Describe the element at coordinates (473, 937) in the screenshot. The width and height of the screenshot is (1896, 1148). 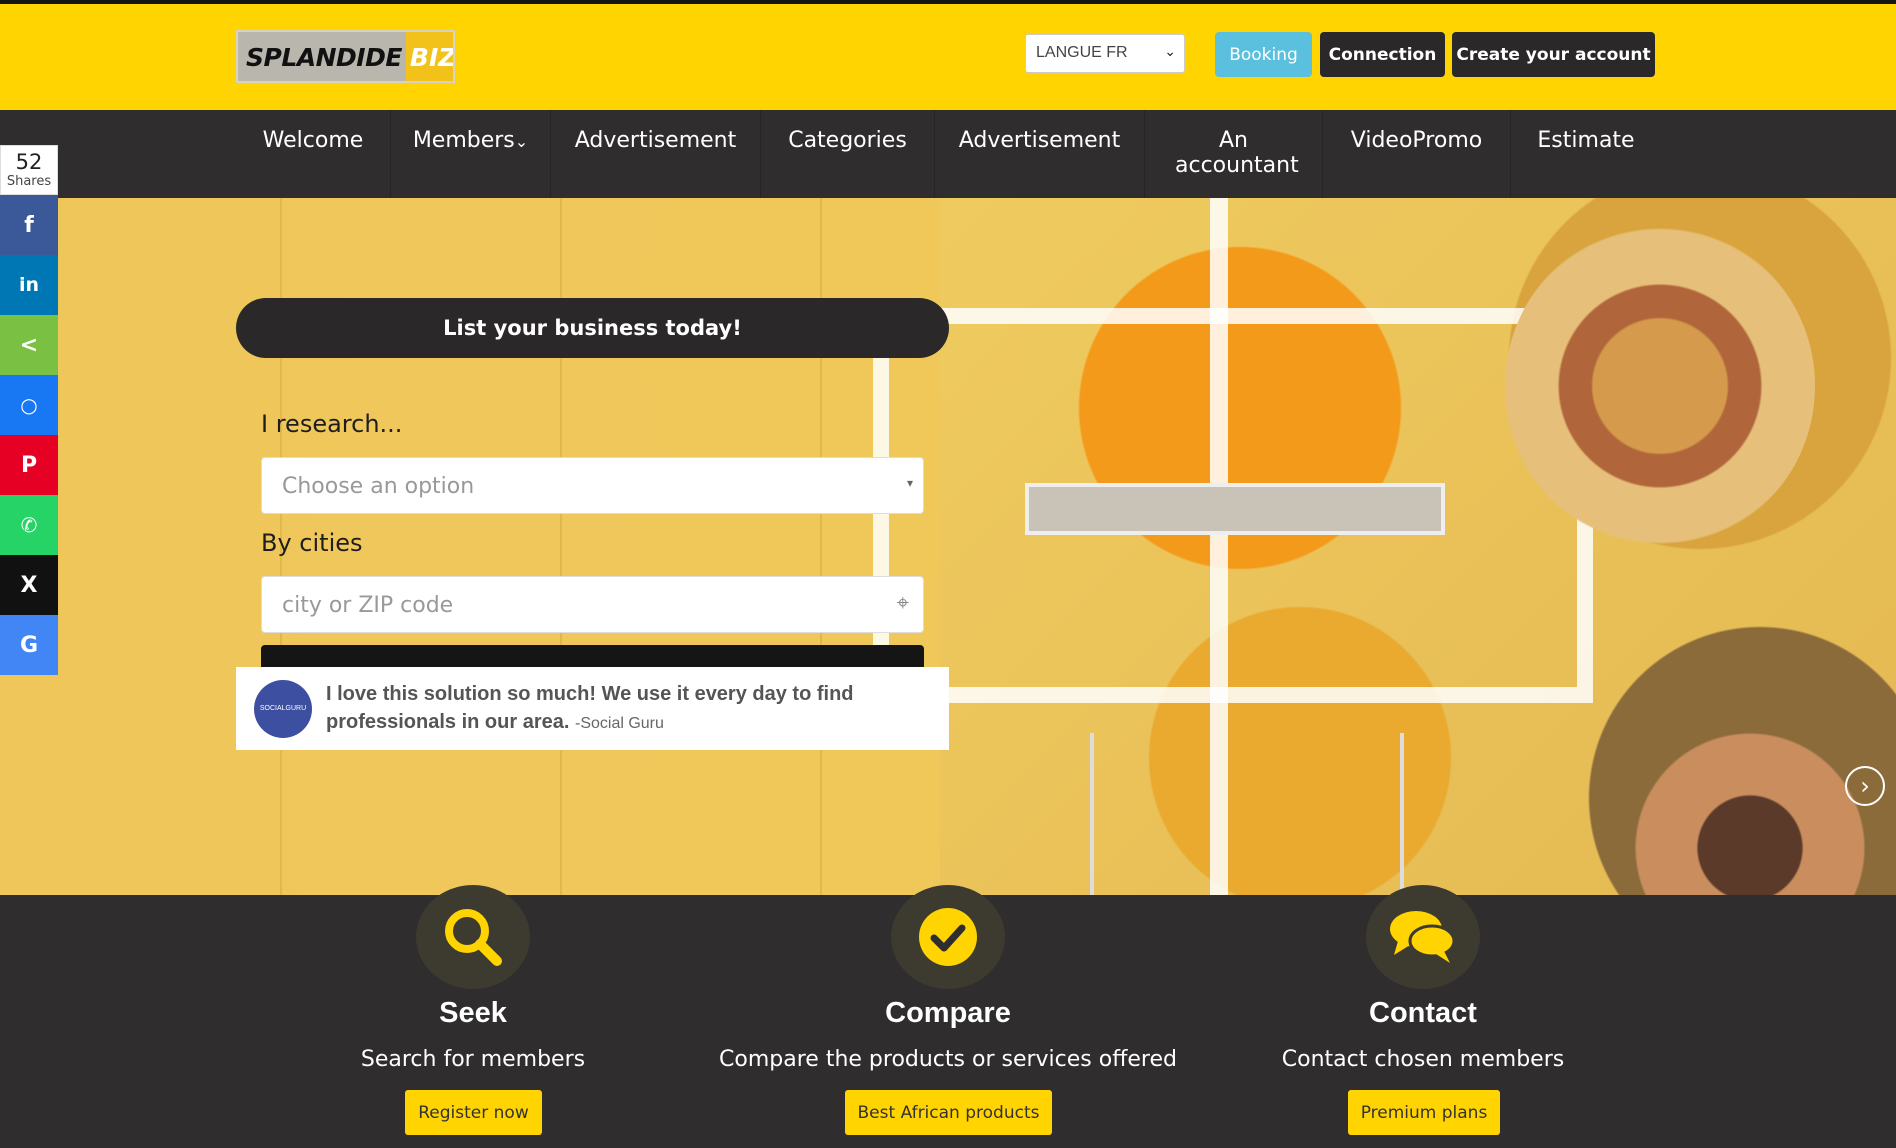
I see `search-icon` at that location.